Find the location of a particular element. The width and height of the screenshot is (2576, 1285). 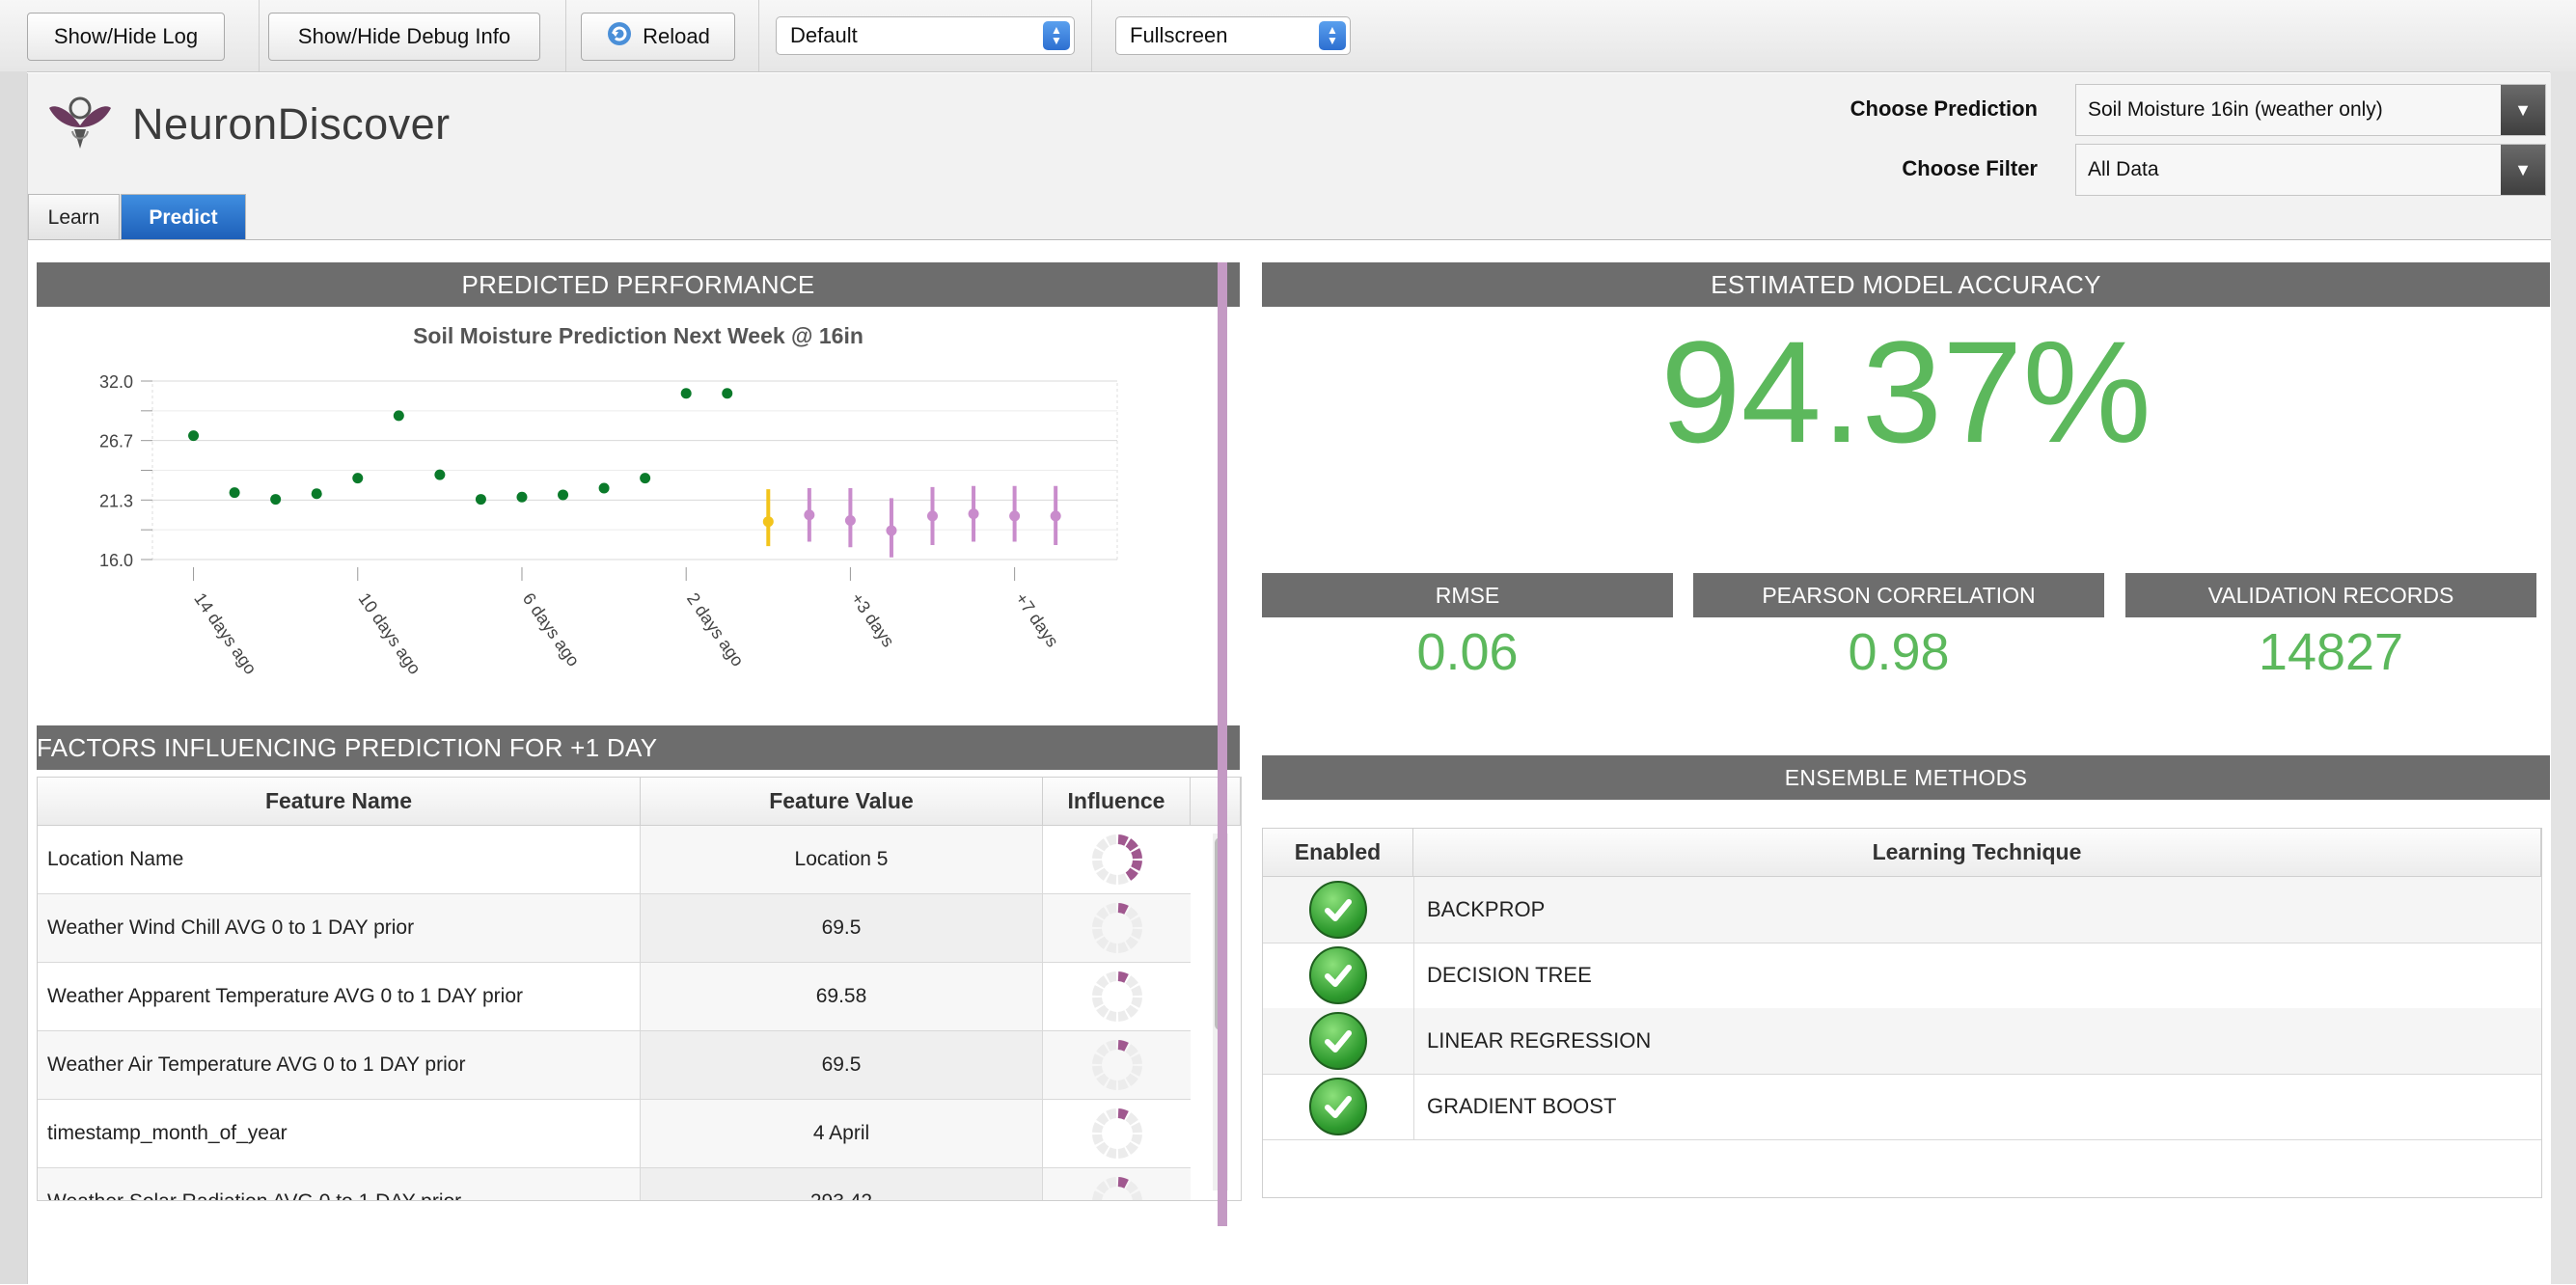

x-tick-label: 10 days ago is located at coordinates (390, 633).